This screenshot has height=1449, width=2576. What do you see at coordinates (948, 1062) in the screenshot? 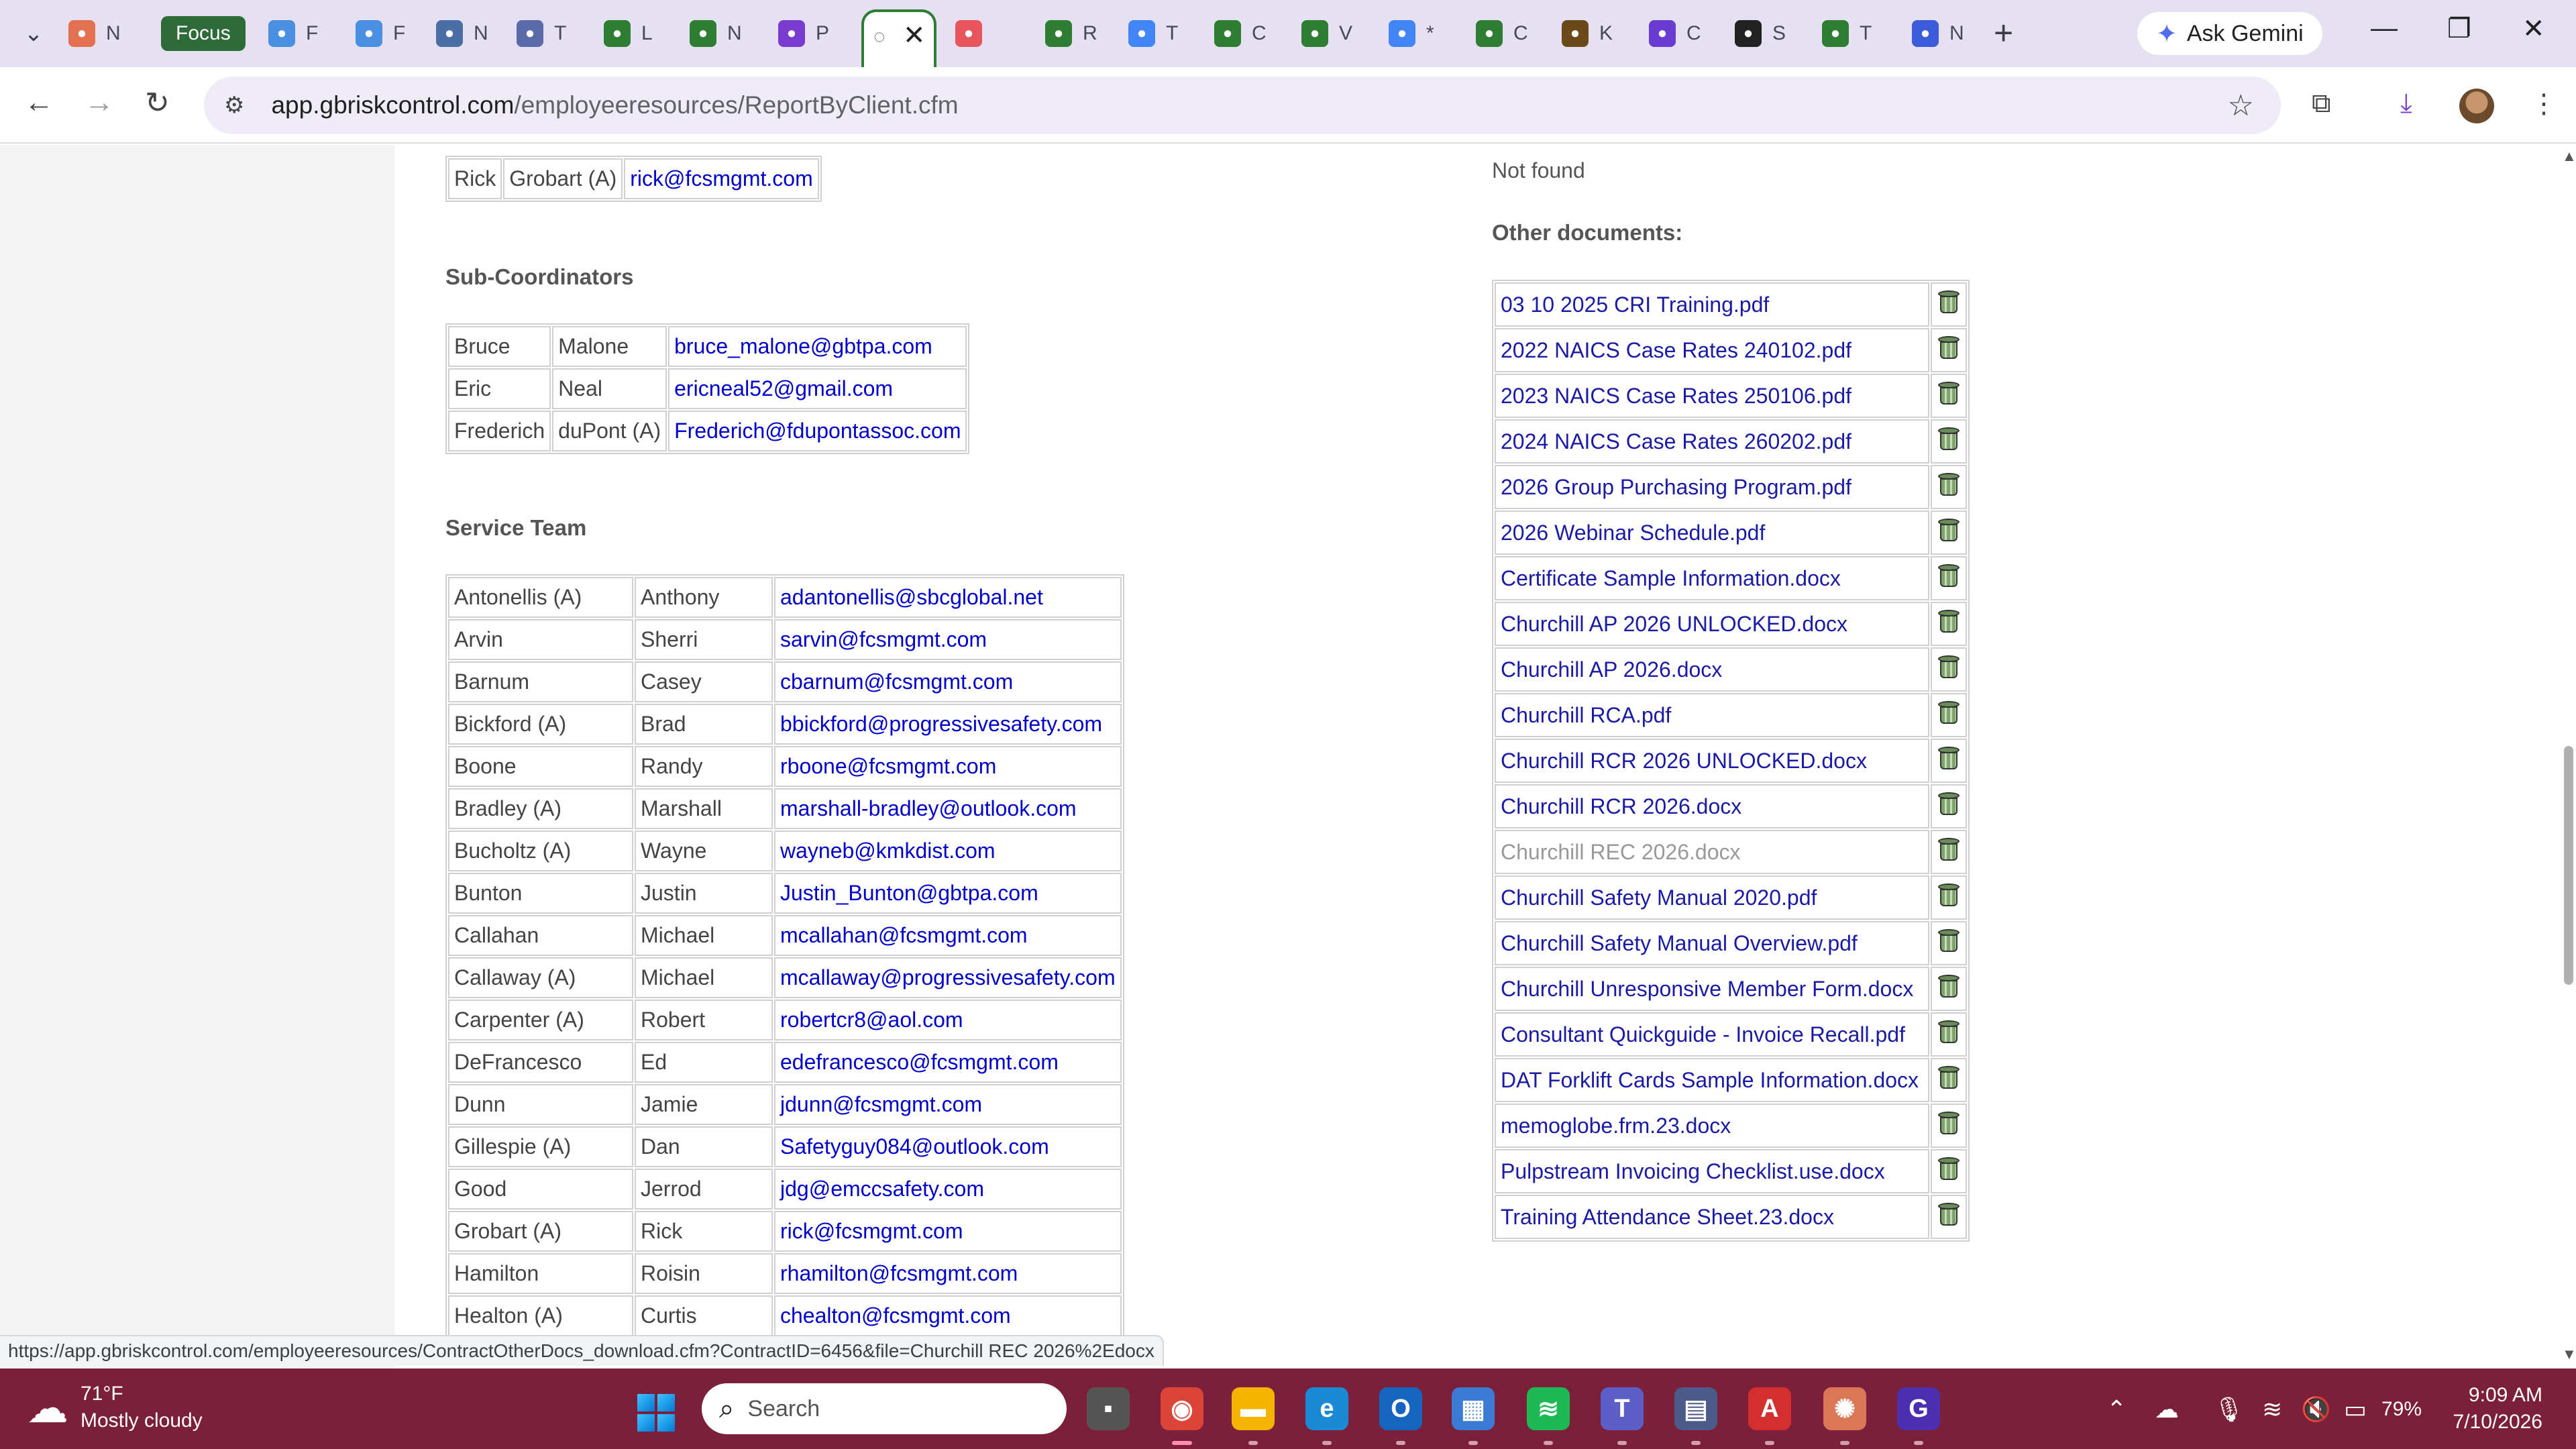
I see `email-link: edefrancesco@fcsmgmt.com` at bounding box center [948, 1062].